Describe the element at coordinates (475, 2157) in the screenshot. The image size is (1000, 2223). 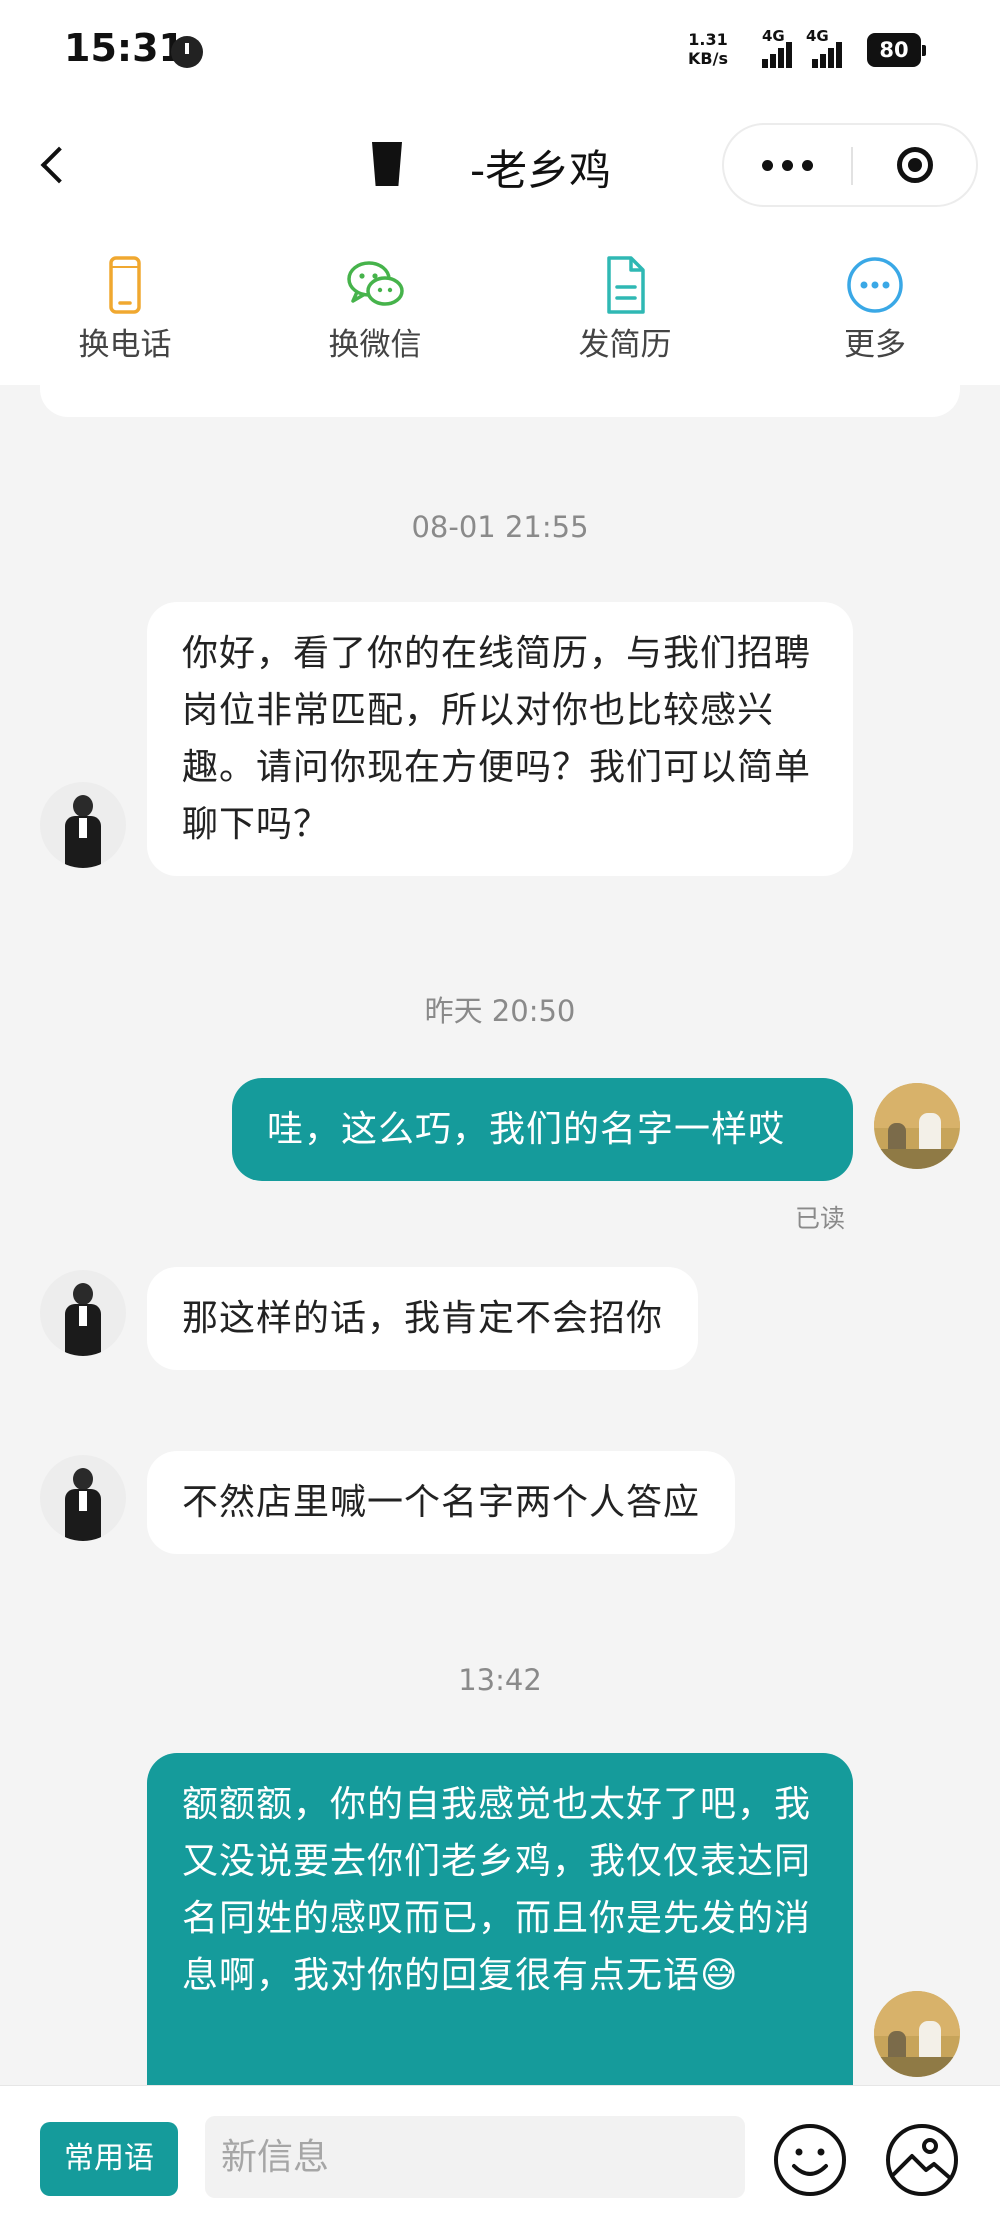
I see `message-input` at that location.